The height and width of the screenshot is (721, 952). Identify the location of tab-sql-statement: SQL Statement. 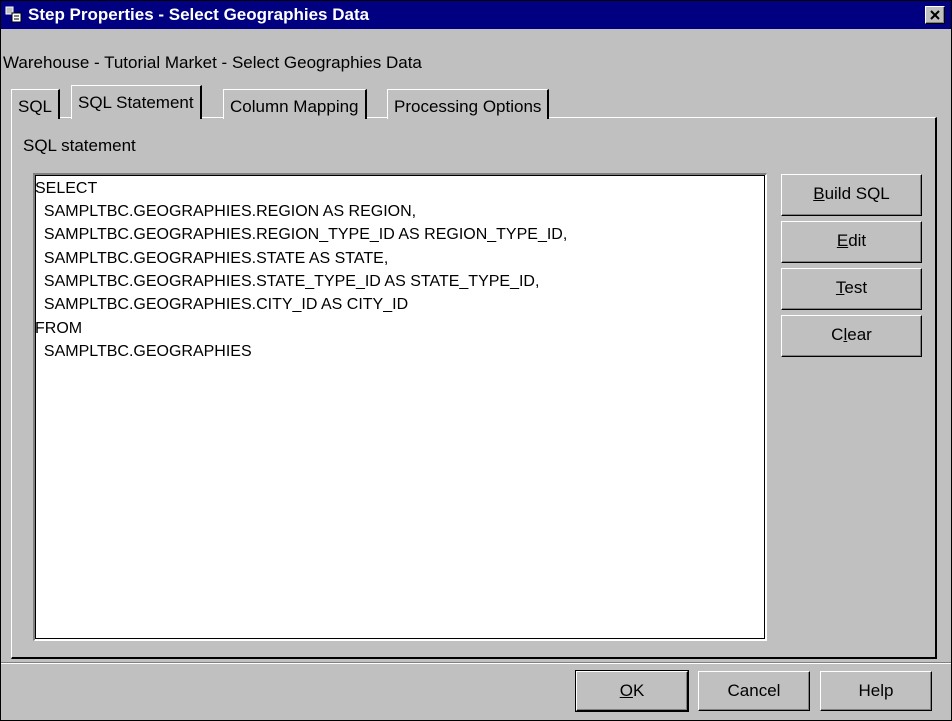
(136, 102).